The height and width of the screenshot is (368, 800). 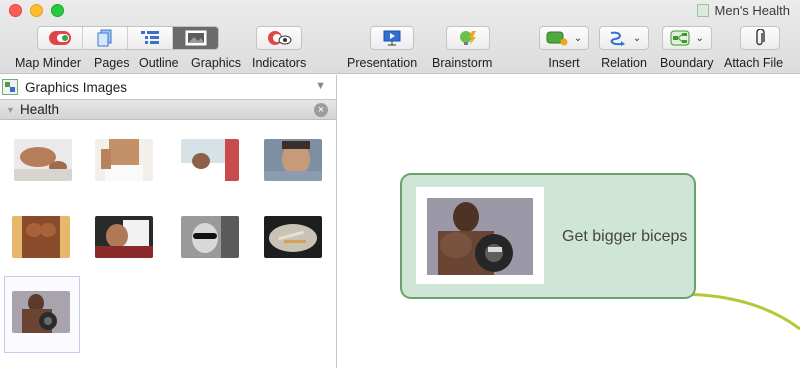 I want to click on insert-label: Insert, so click(x=564, y=63).